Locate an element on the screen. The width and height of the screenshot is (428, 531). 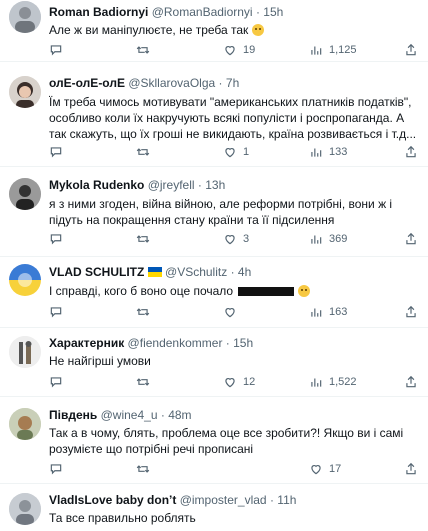
timestamp: 11h is located at coordinates (286, 500).